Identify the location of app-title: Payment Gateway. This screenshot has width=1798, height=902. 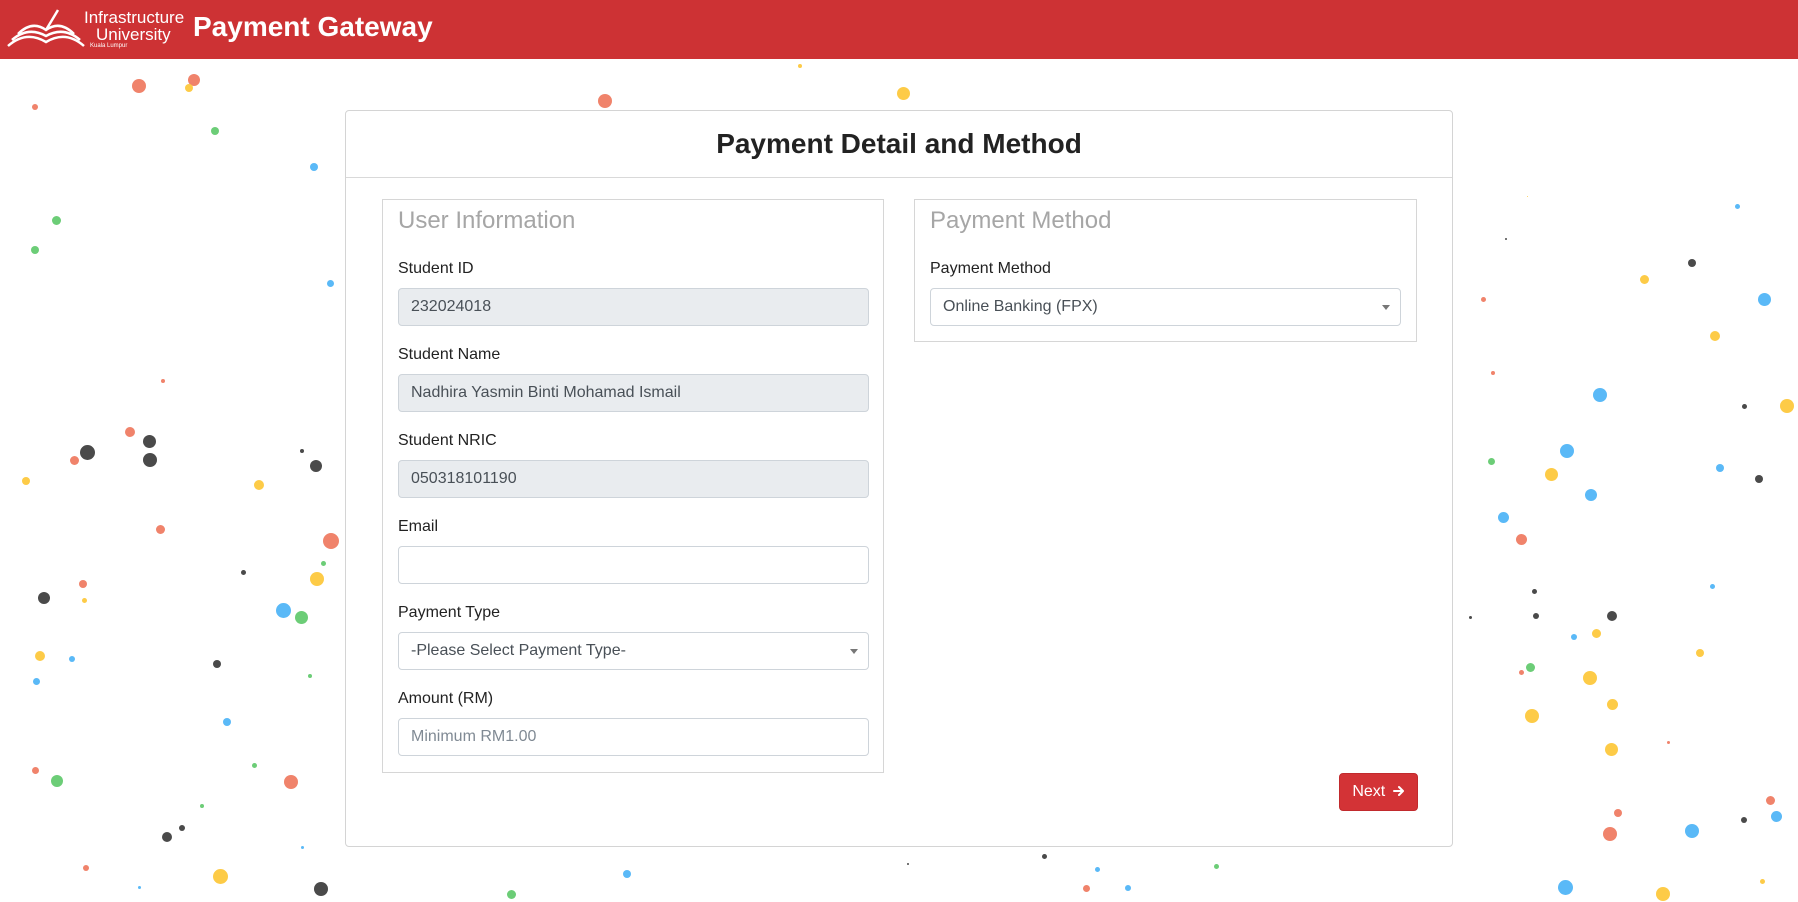
(313, 26).